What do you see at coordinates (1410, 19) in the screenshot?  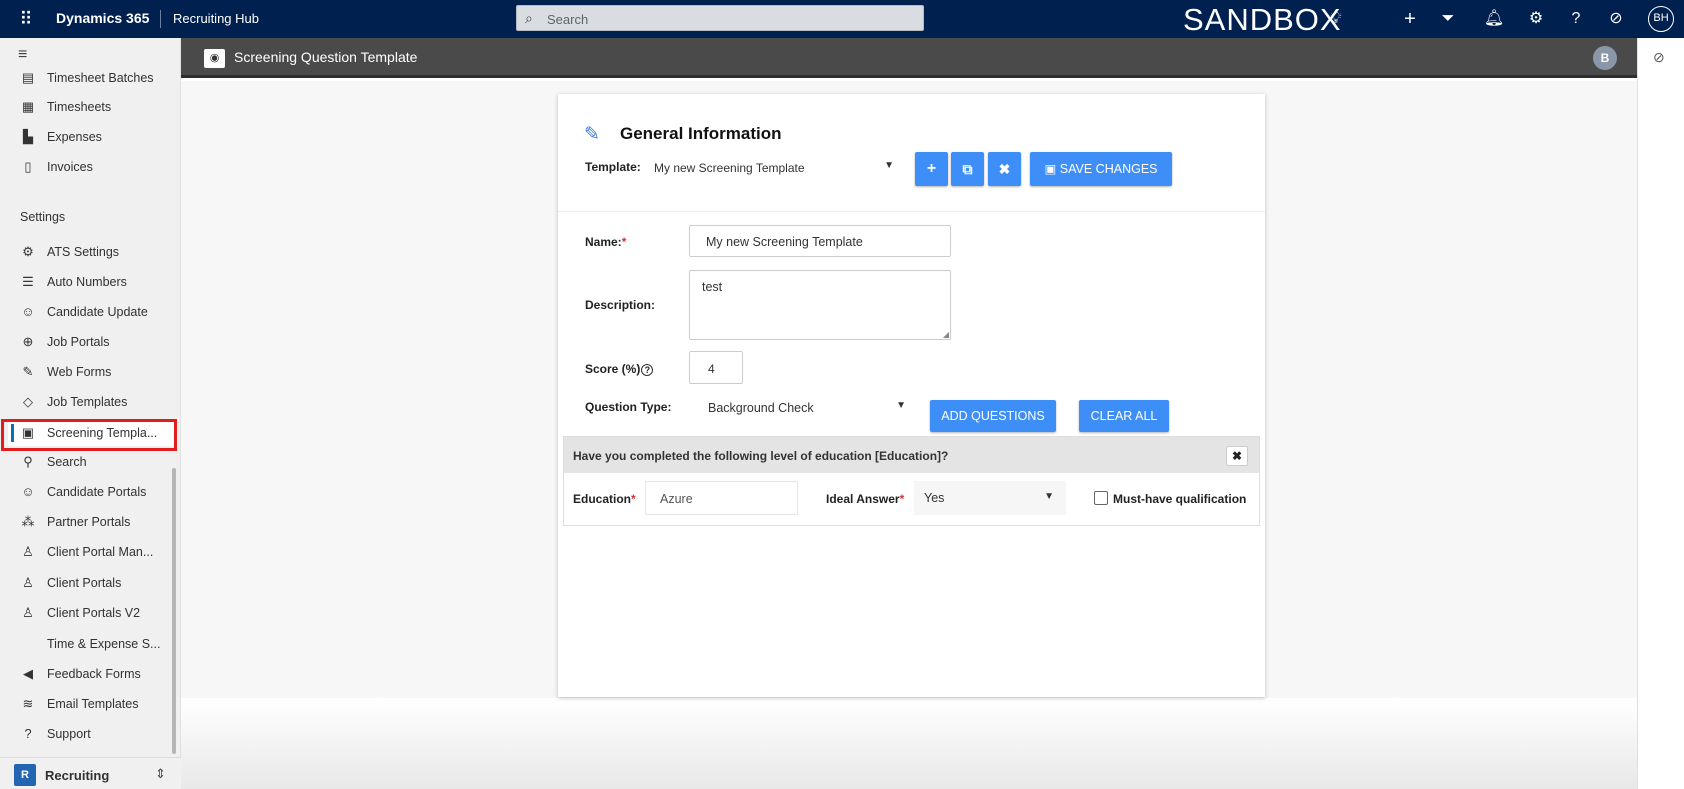 I see `plus-icon: +` at bounding box center [1410, 19].